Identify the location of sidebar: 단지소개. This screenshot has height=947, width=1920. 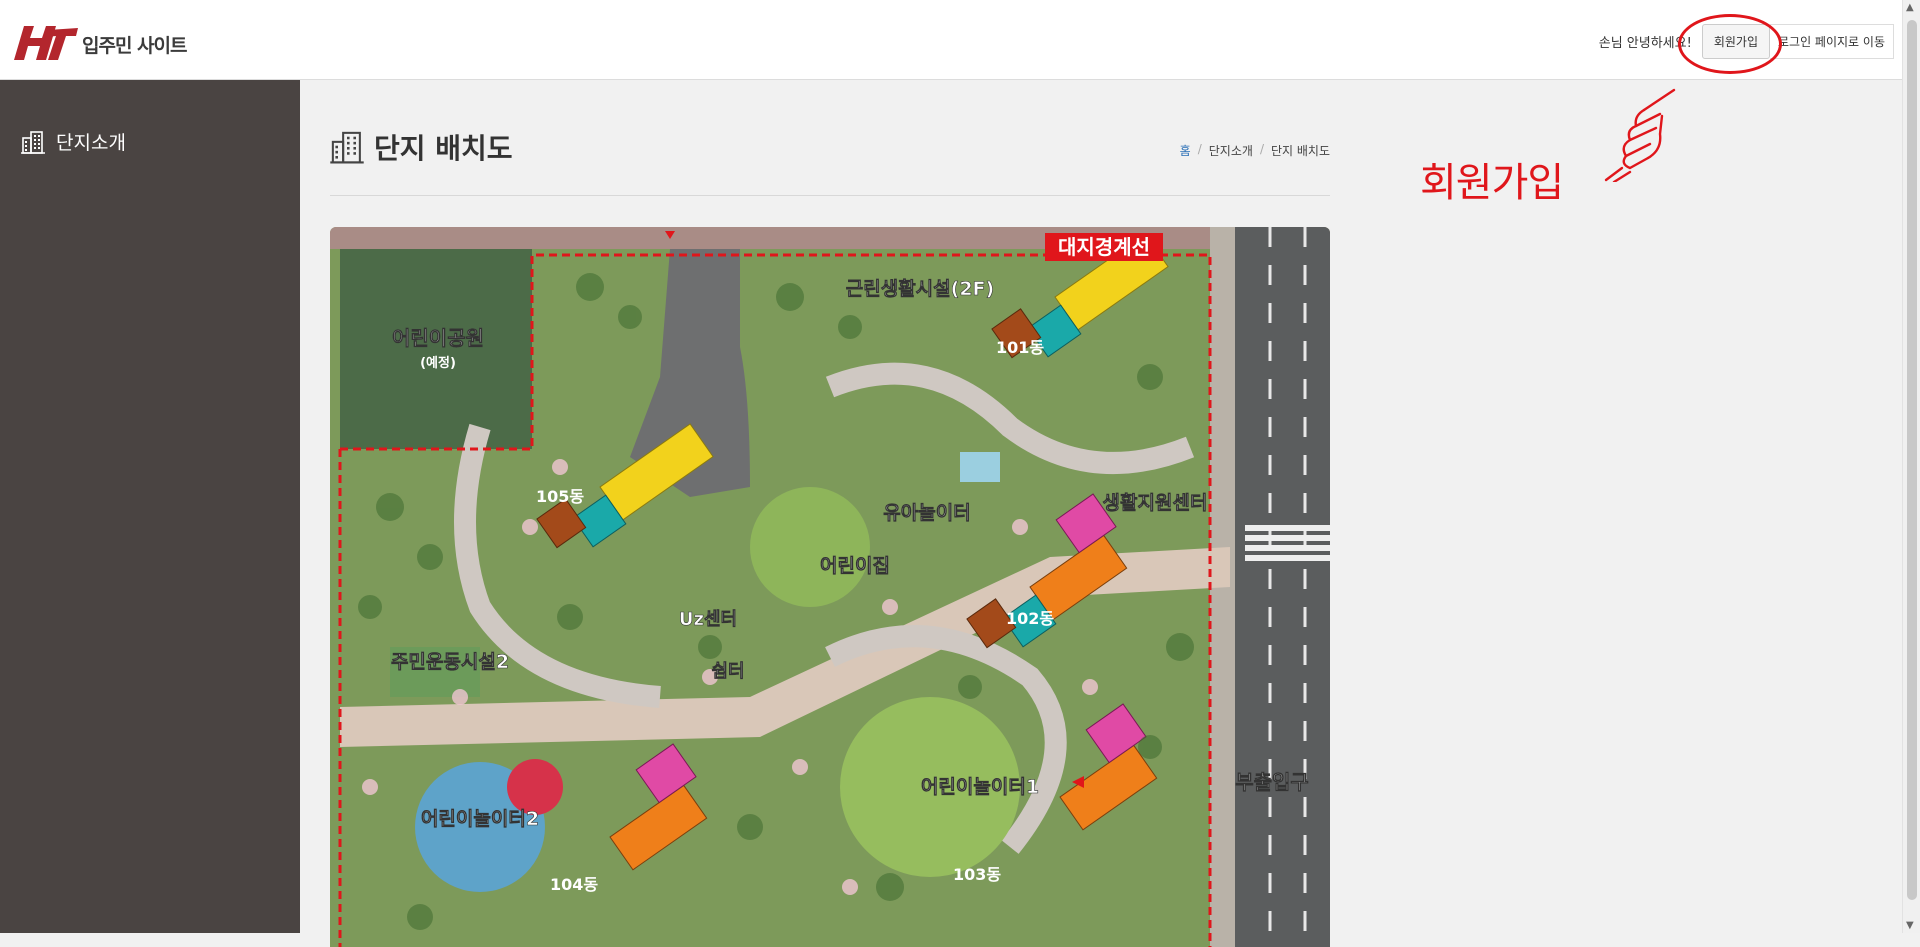
(150, 506).